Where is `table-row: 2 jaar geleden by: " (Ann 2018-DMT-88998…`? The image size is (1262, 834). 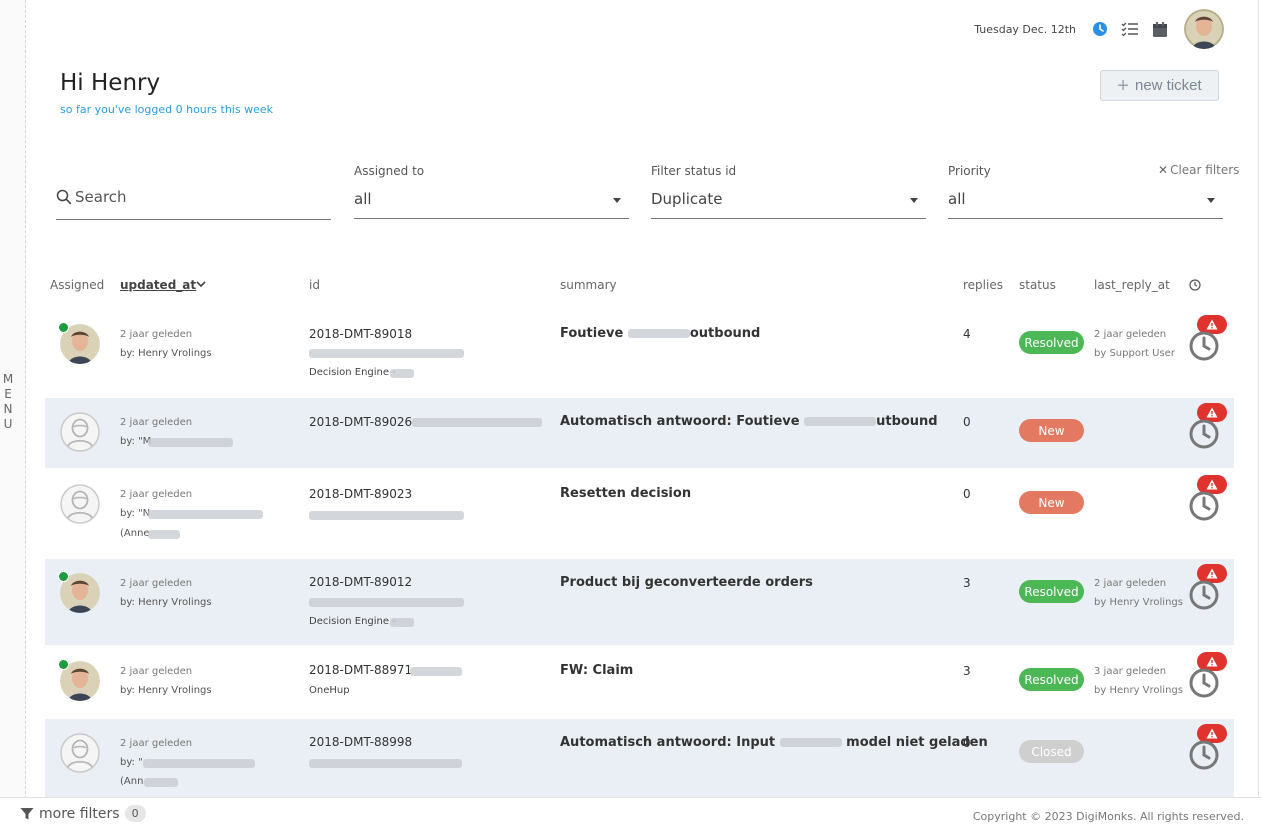
table-row: 2 jaar geleden by: " (Ann 2018-DMT-88998… is located at coordinates (639, 758).